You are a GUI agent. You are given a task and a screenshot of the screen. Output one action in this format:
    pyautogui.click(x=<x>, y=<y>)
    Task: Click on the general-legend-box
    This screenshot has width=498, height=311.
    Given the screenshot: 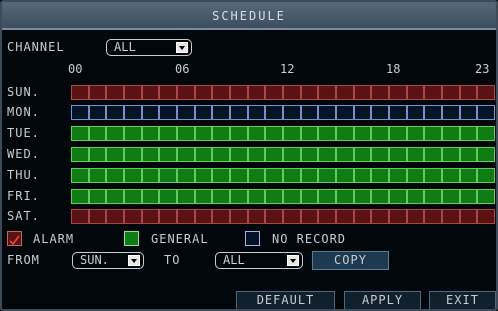 What is the action you would take?
    pyautogui.click(x=131, y=238)
    